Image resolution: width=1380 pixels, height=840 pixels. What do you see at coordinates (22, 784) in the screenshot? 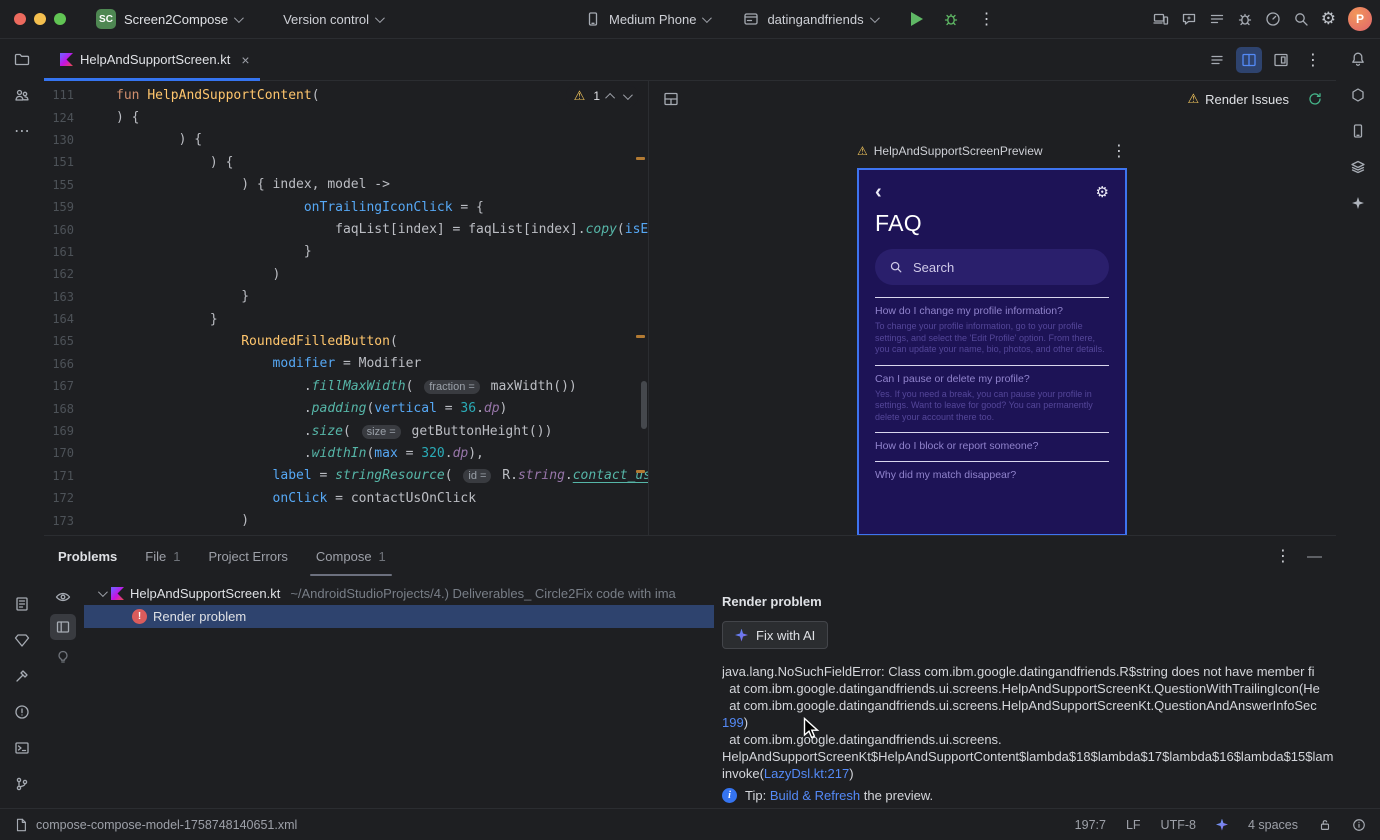
I see `version-control-tool-button` at bounding box center [22, 784].